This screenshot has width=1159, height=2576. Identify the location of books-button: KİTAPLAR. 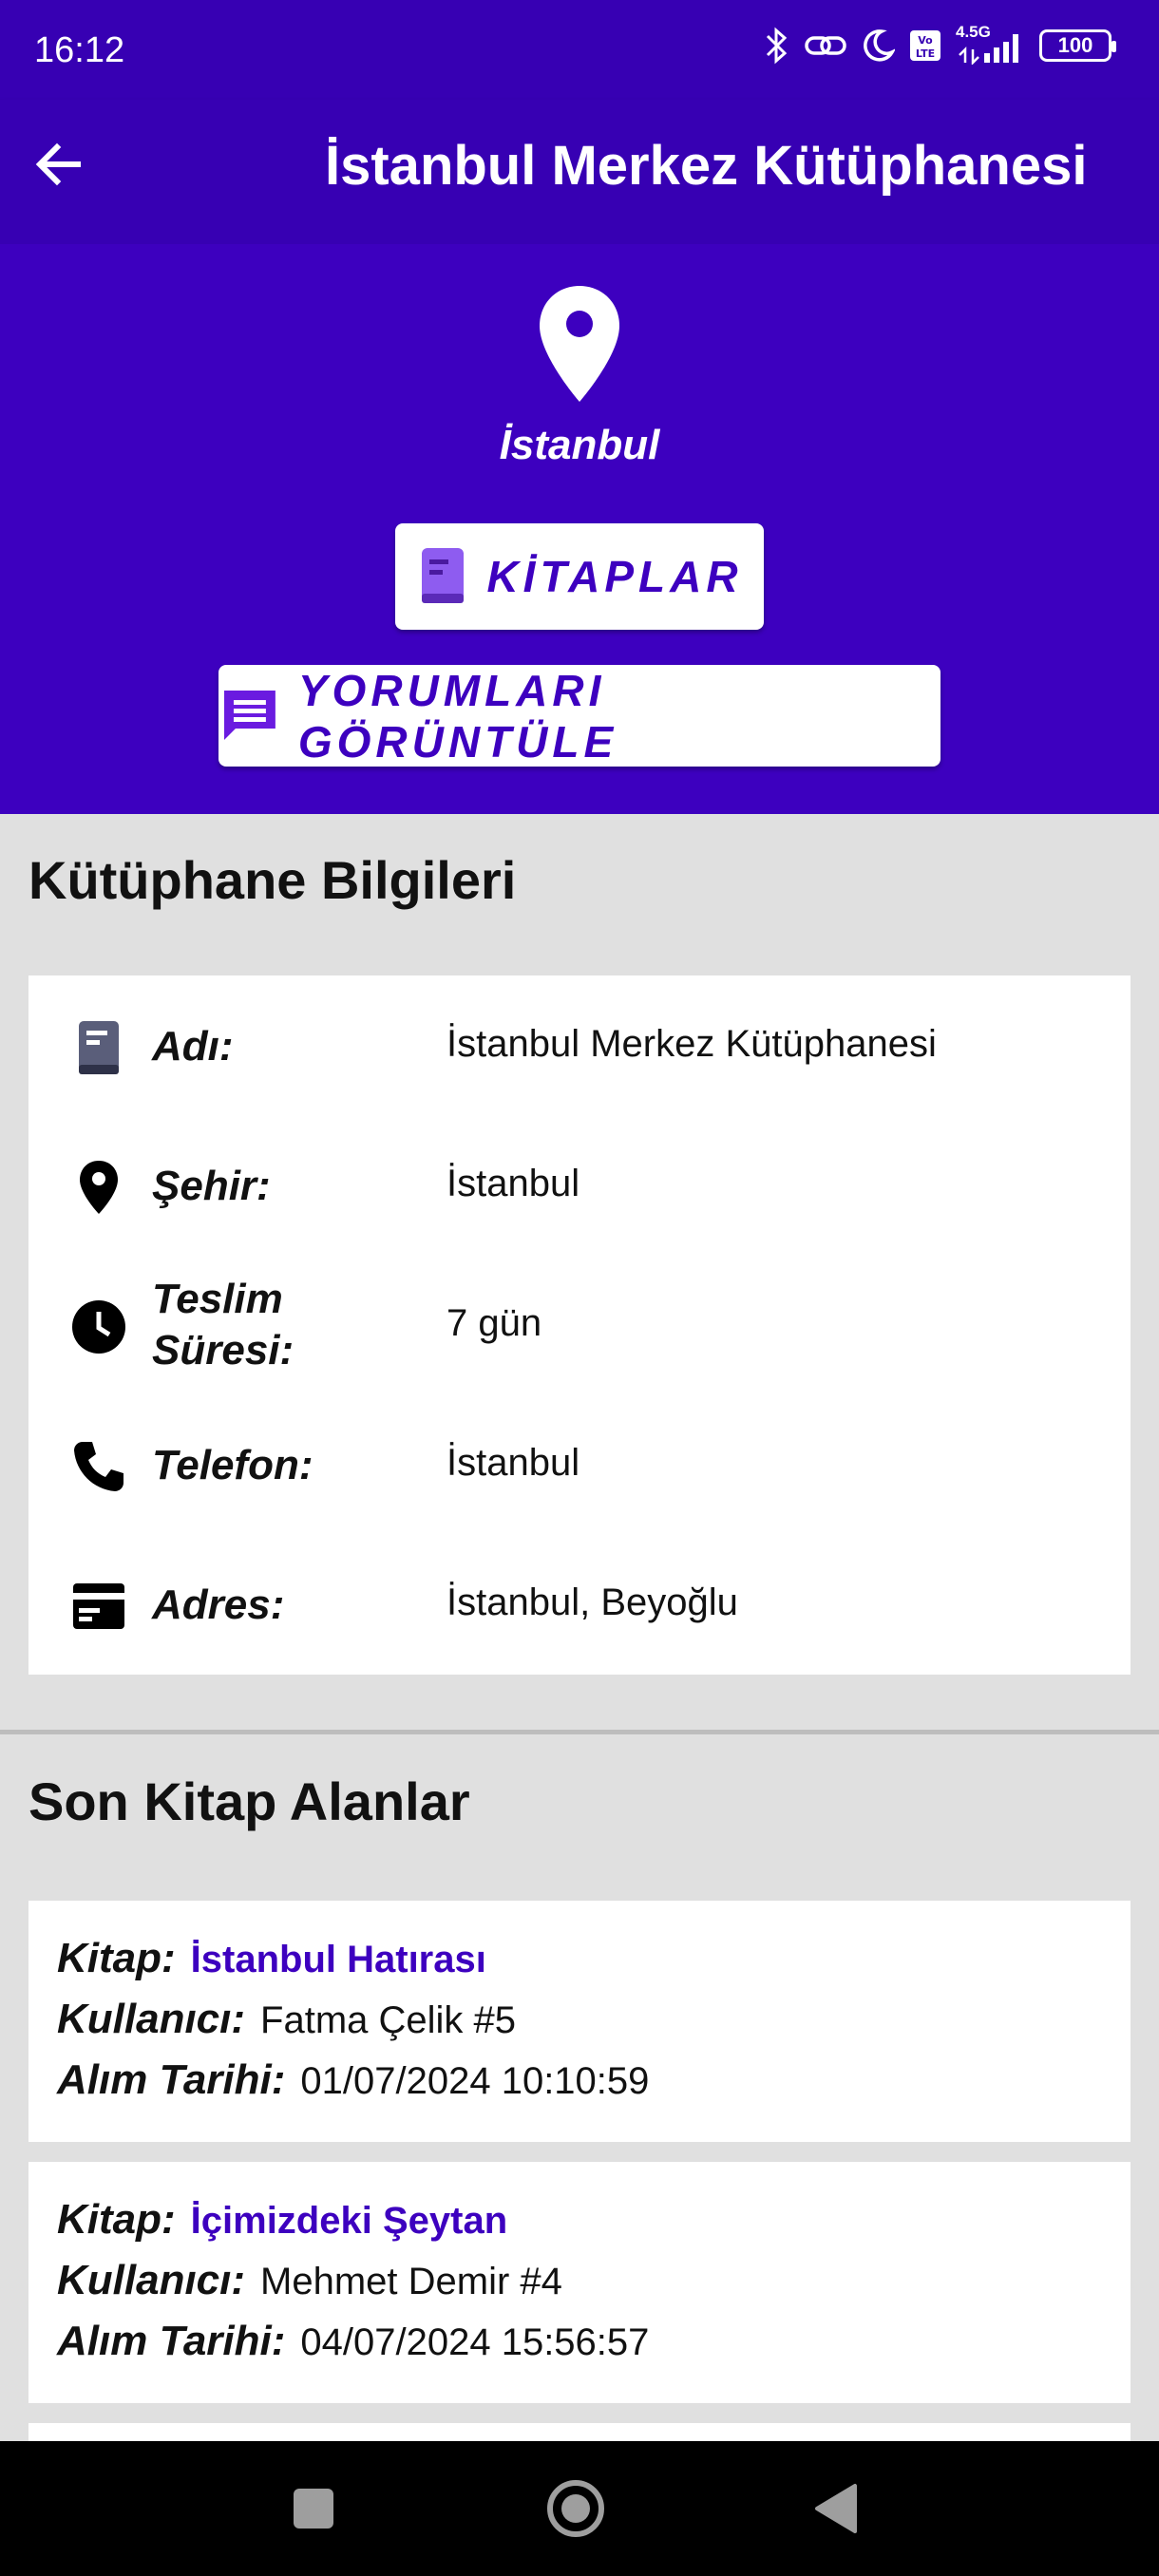
(579, 576).